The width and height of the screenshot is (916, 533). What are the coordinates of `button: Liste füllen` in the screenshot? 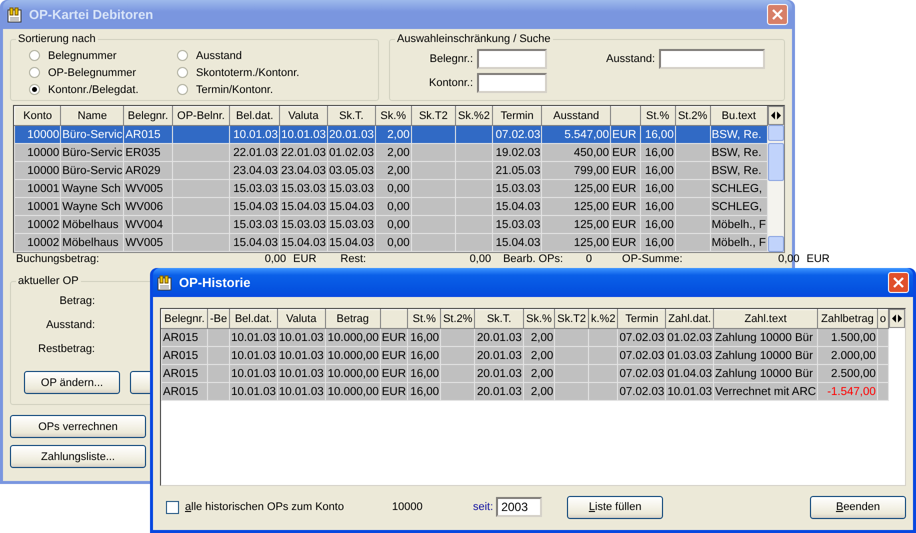 It's located at (615, 507).